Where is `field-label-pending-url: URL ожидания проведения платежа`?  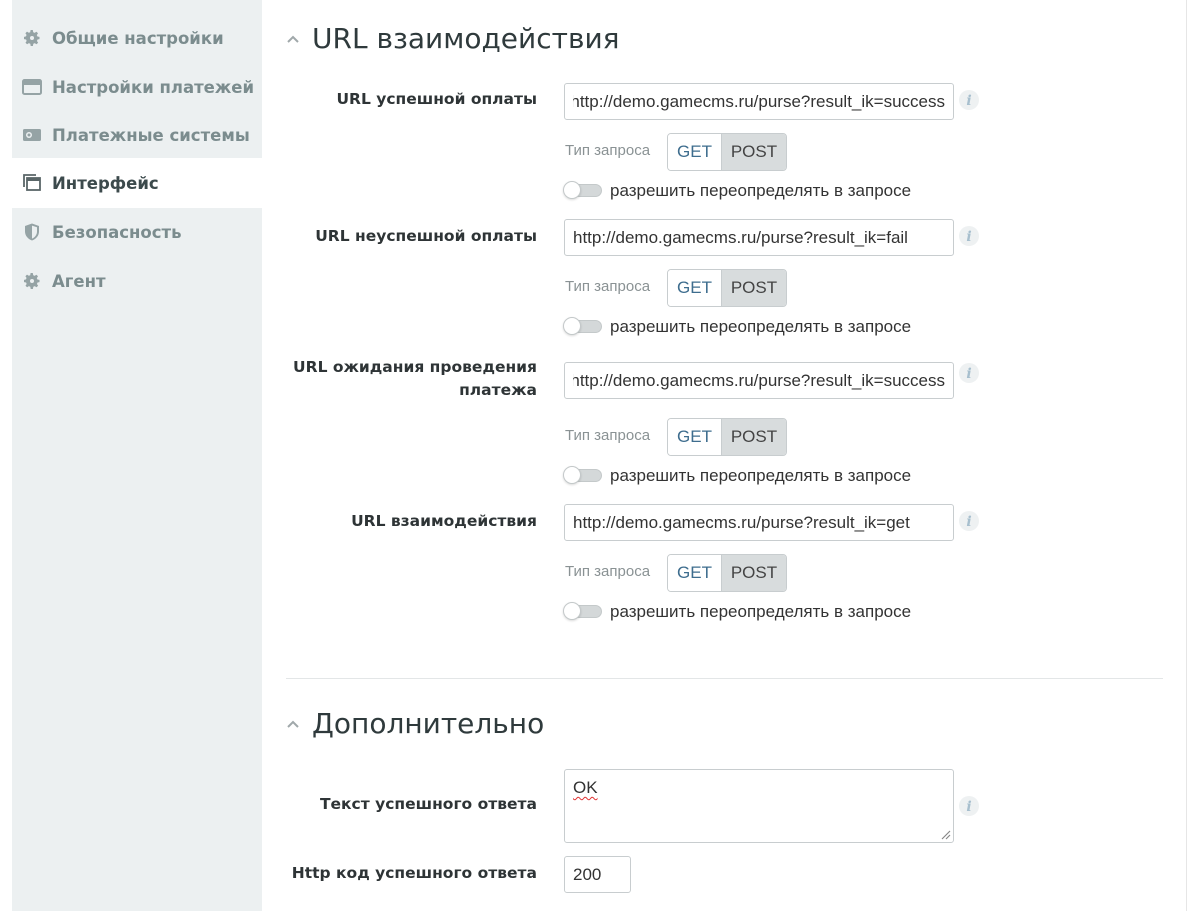
field-label-pending-url: URL ожидания проведения платежа is located at coordinates (415, 379).